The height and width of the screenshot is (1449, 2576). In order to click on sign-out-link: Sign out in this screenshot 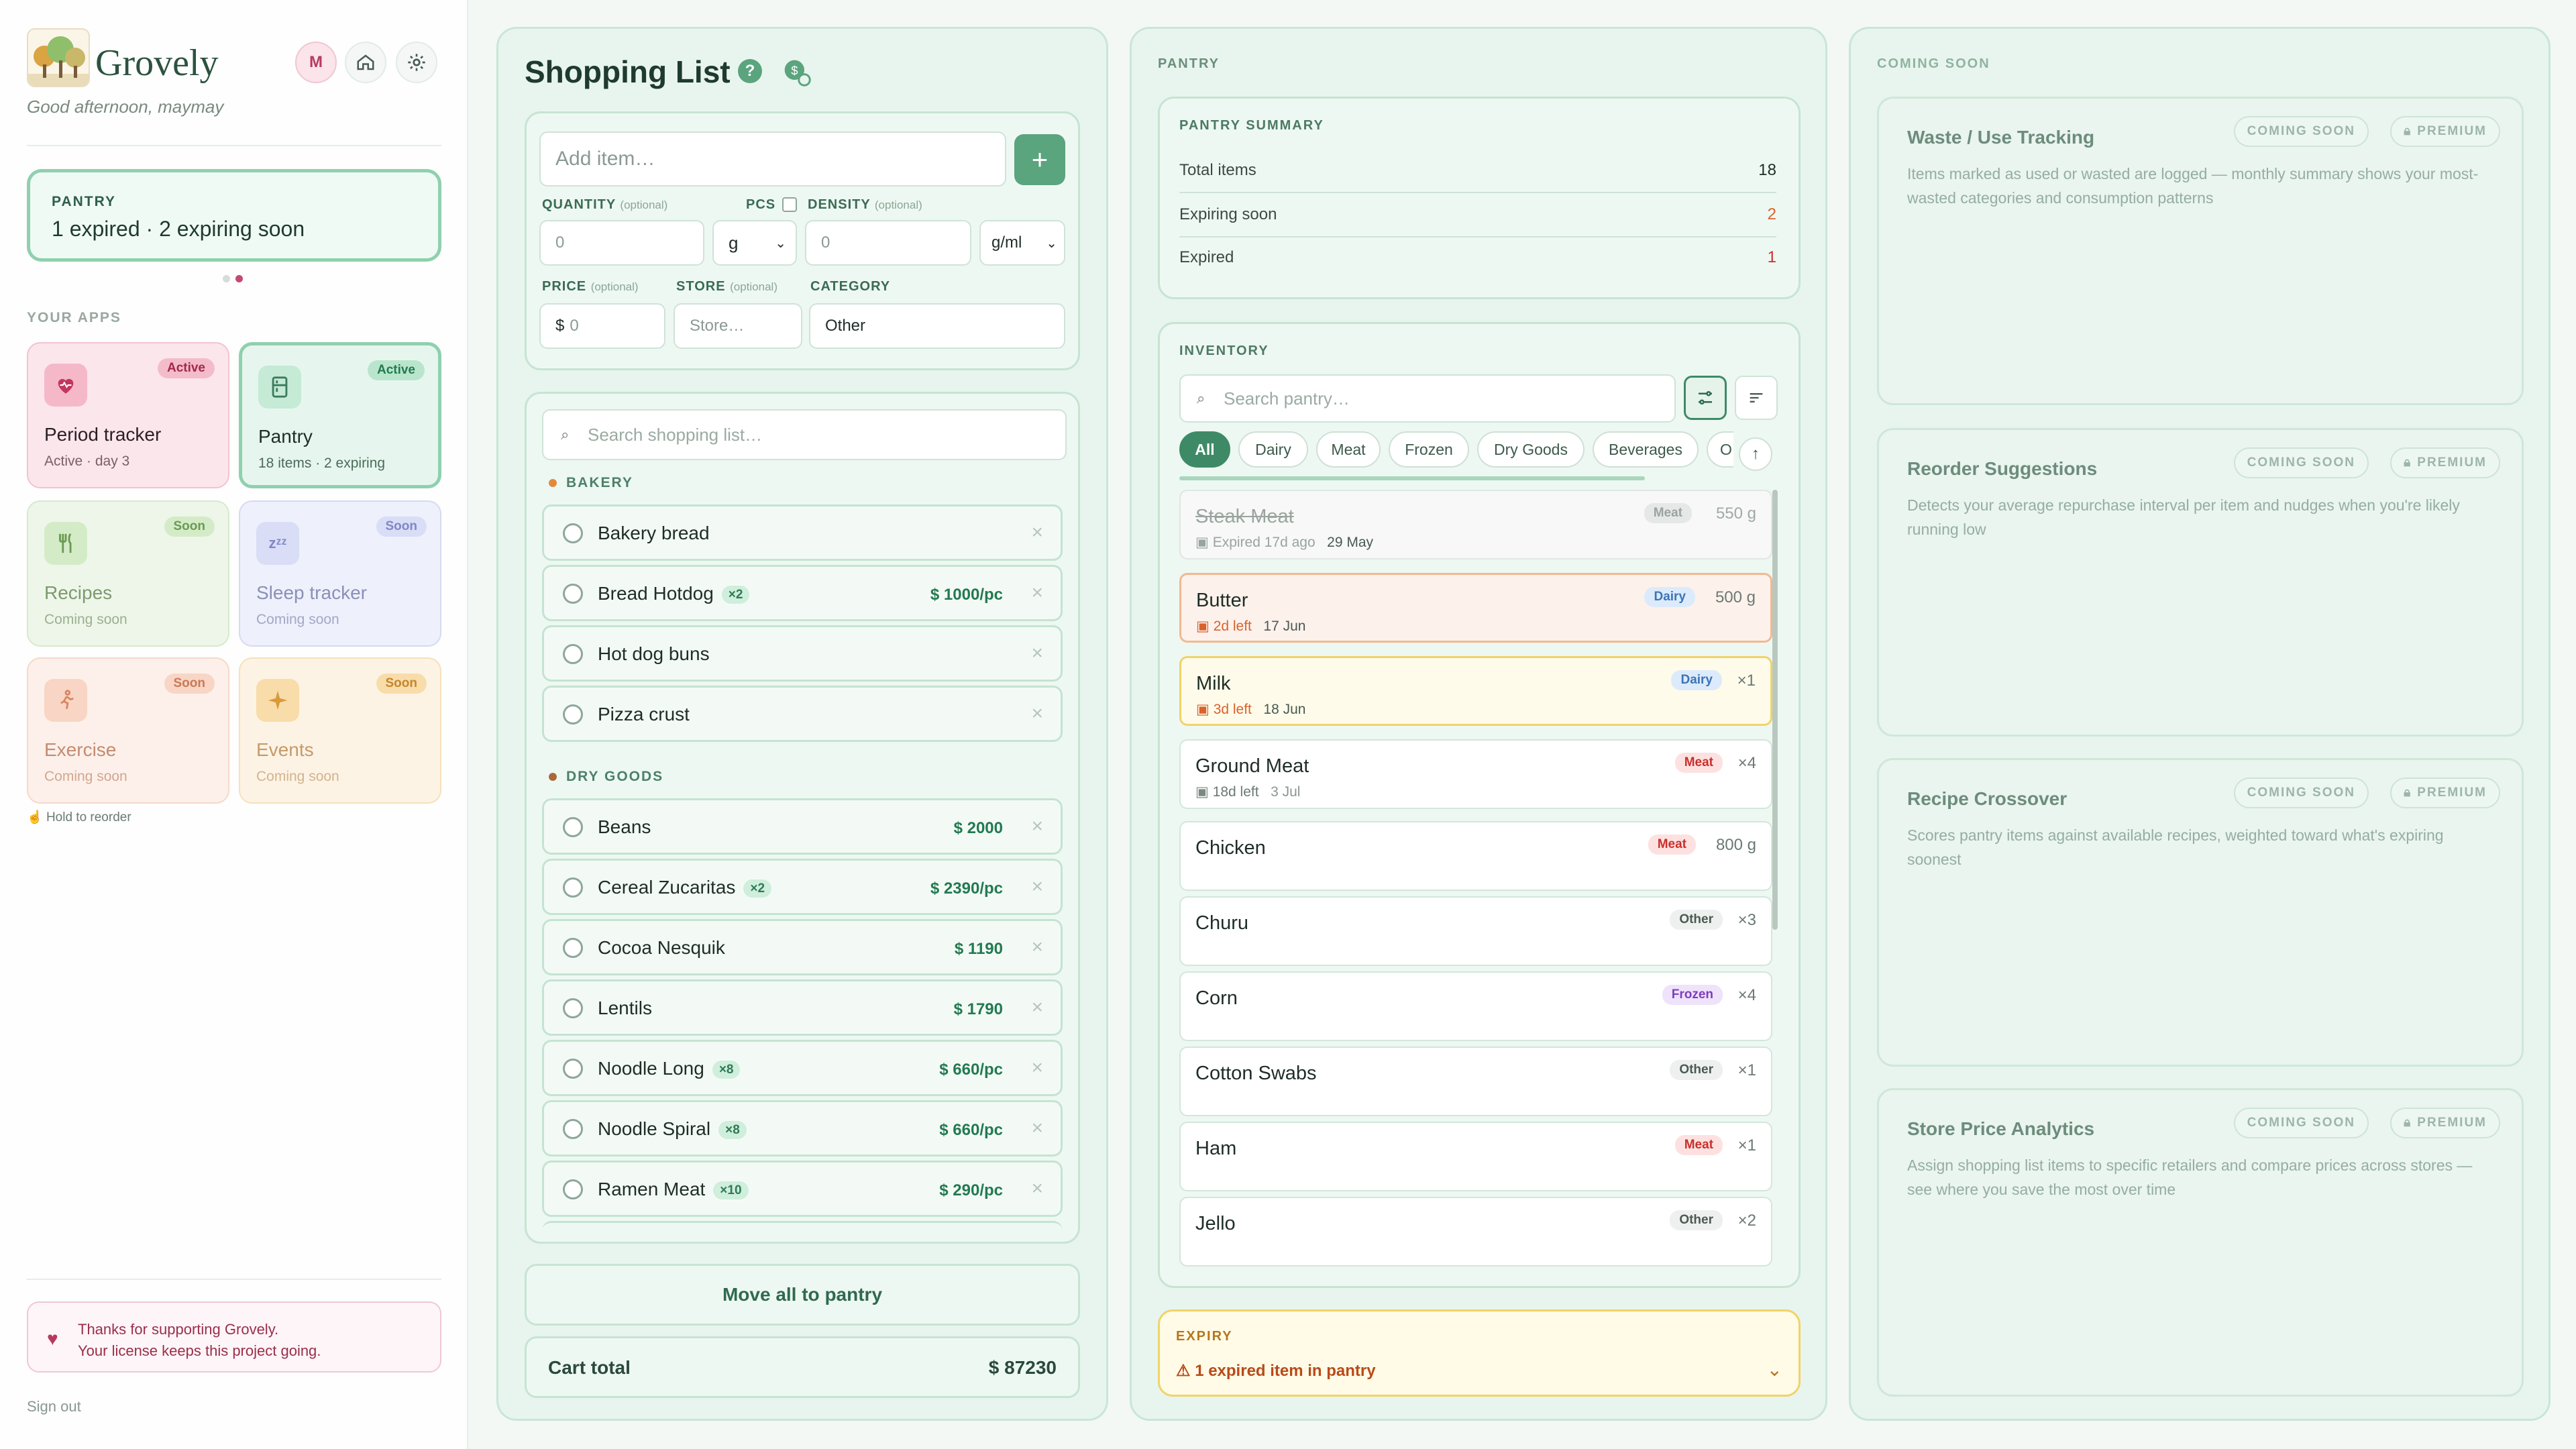, I will do `click(54, 1406)`.